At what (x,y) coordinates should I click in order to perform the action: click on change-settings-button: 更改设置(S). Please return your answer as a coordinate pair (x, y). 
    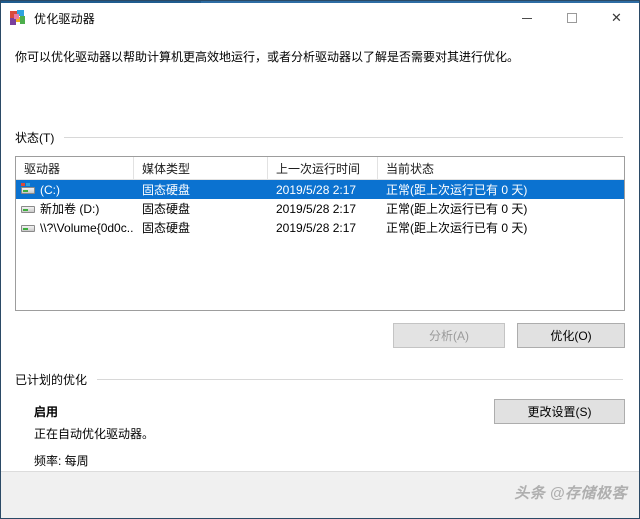
    Looking at the image, I should click on (559, 411).